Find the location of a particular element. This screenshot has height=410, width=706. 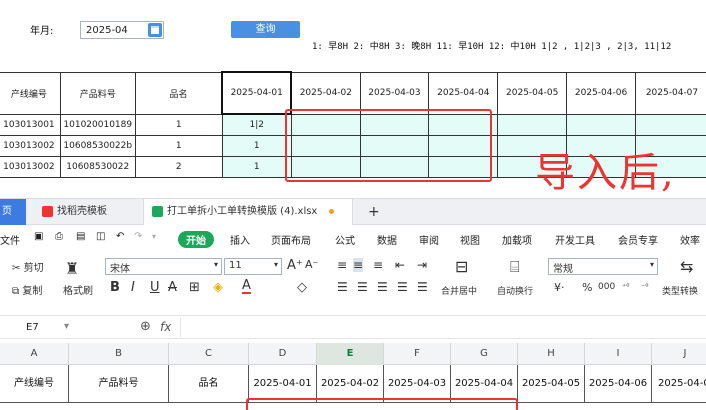

align-bottom-icon: ≡ is located at coordinates (378, 265).